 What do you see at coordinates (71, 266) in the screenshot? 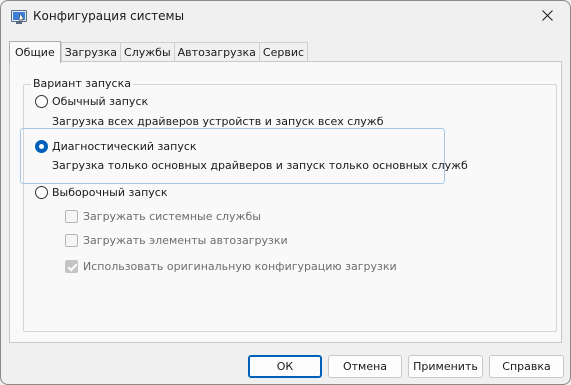
I see `checkbox-box-checked` at bounding box center [71, 266].